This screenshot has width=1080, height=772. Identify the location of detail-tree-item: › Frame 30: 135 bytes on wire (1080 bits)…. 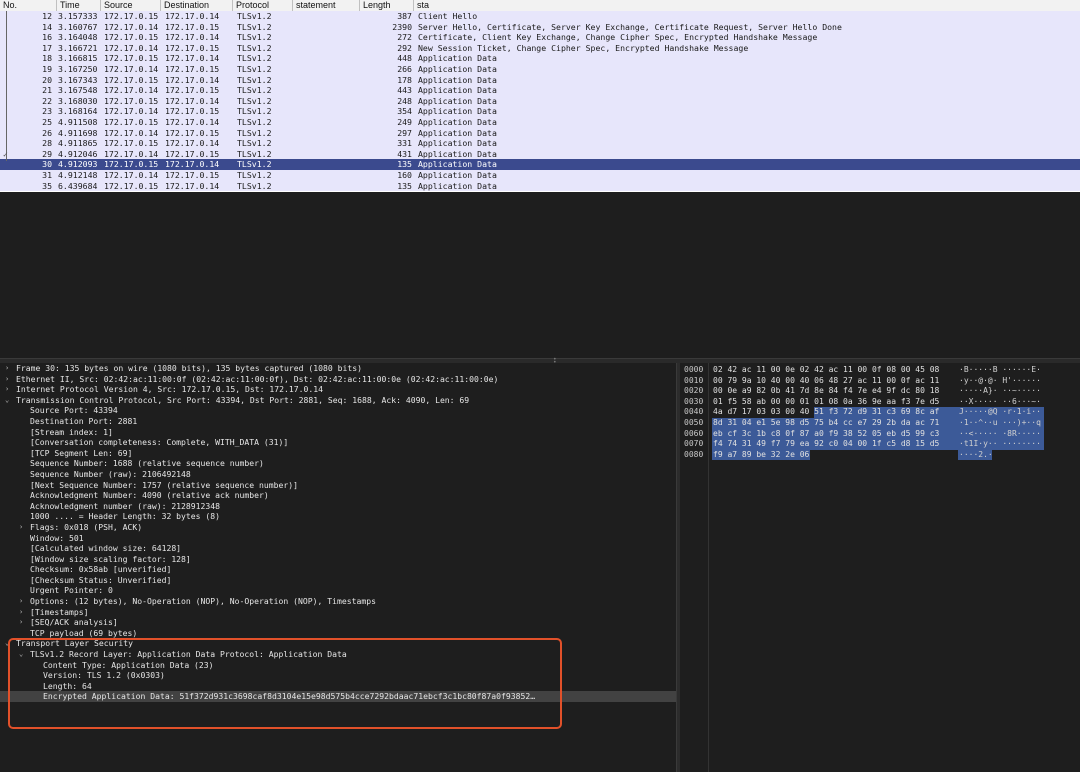
(338, 368).